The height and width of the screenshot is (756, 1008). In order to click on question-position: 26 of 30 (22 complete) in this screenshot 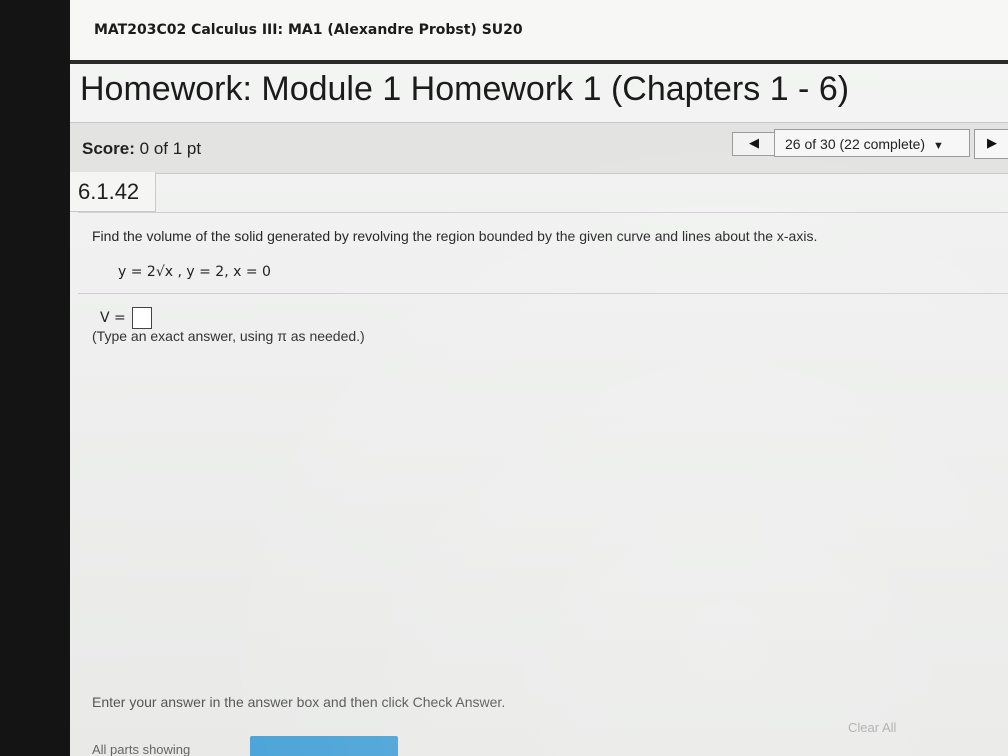, I will do `click(855, 144)`.